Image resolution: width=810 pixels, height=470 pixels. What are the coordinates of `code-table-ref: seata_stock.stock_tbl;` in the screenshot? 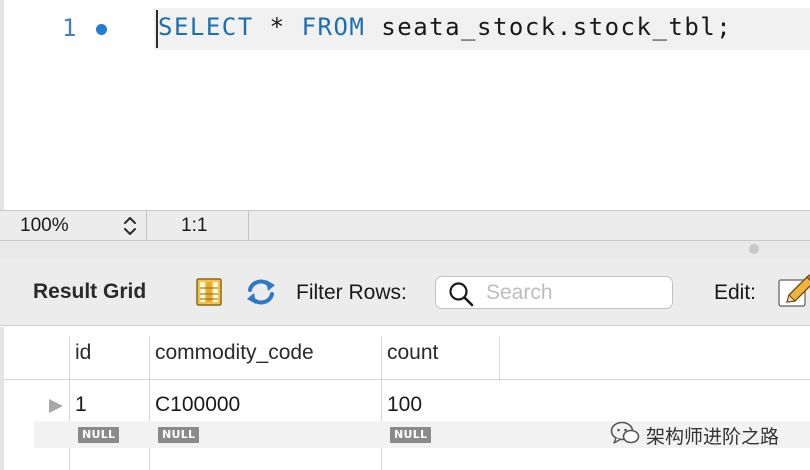 It's located at (549, 27).